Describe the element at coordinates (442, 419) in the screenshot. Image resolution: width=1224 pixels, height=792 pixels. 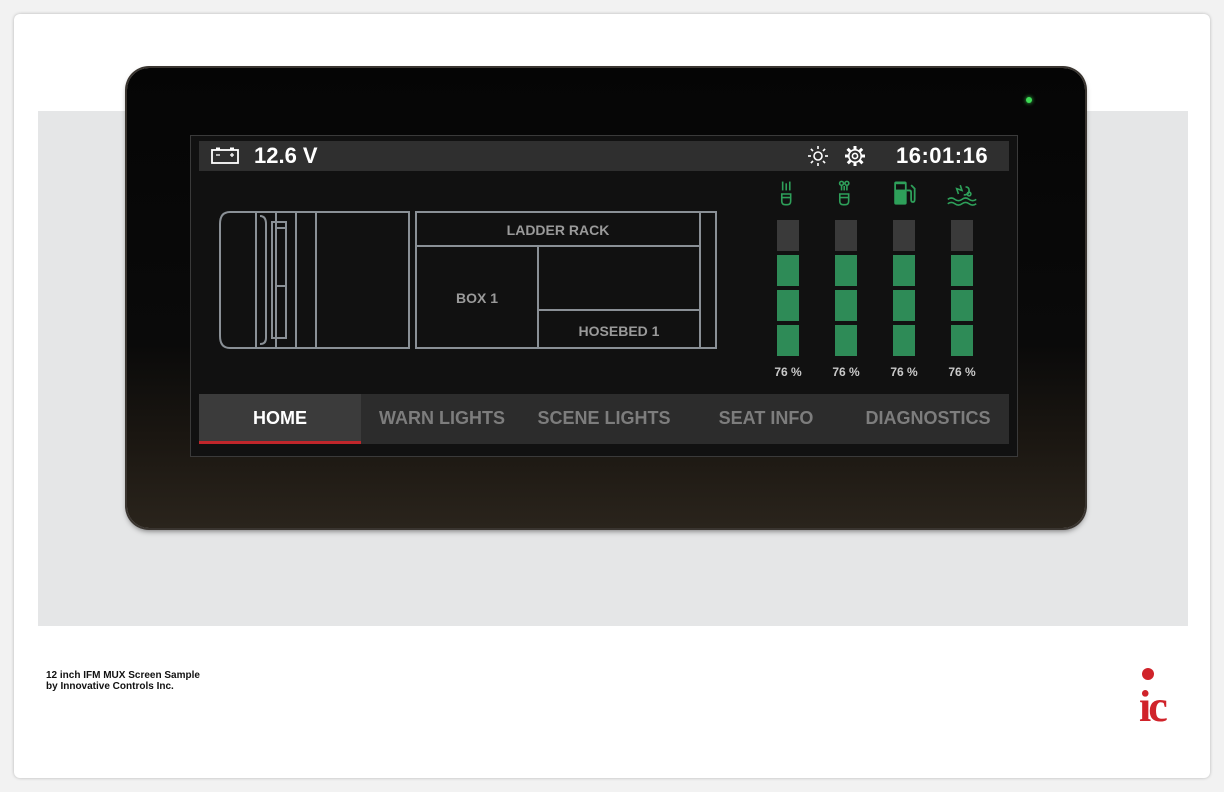
I see `tab-warn-lights: WARN LIGHTS` at that location.